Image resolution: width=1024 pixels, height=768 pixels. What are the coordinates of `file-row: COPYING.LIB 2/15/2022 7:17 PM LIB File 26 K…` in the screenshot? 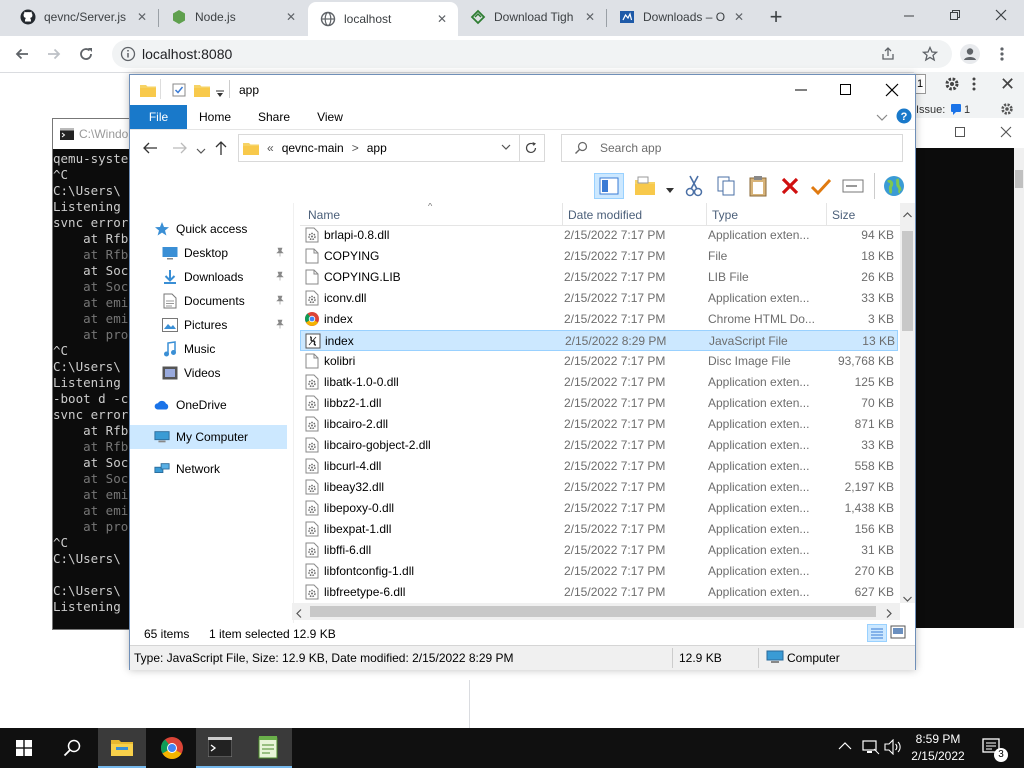 It's located at (599, 277).